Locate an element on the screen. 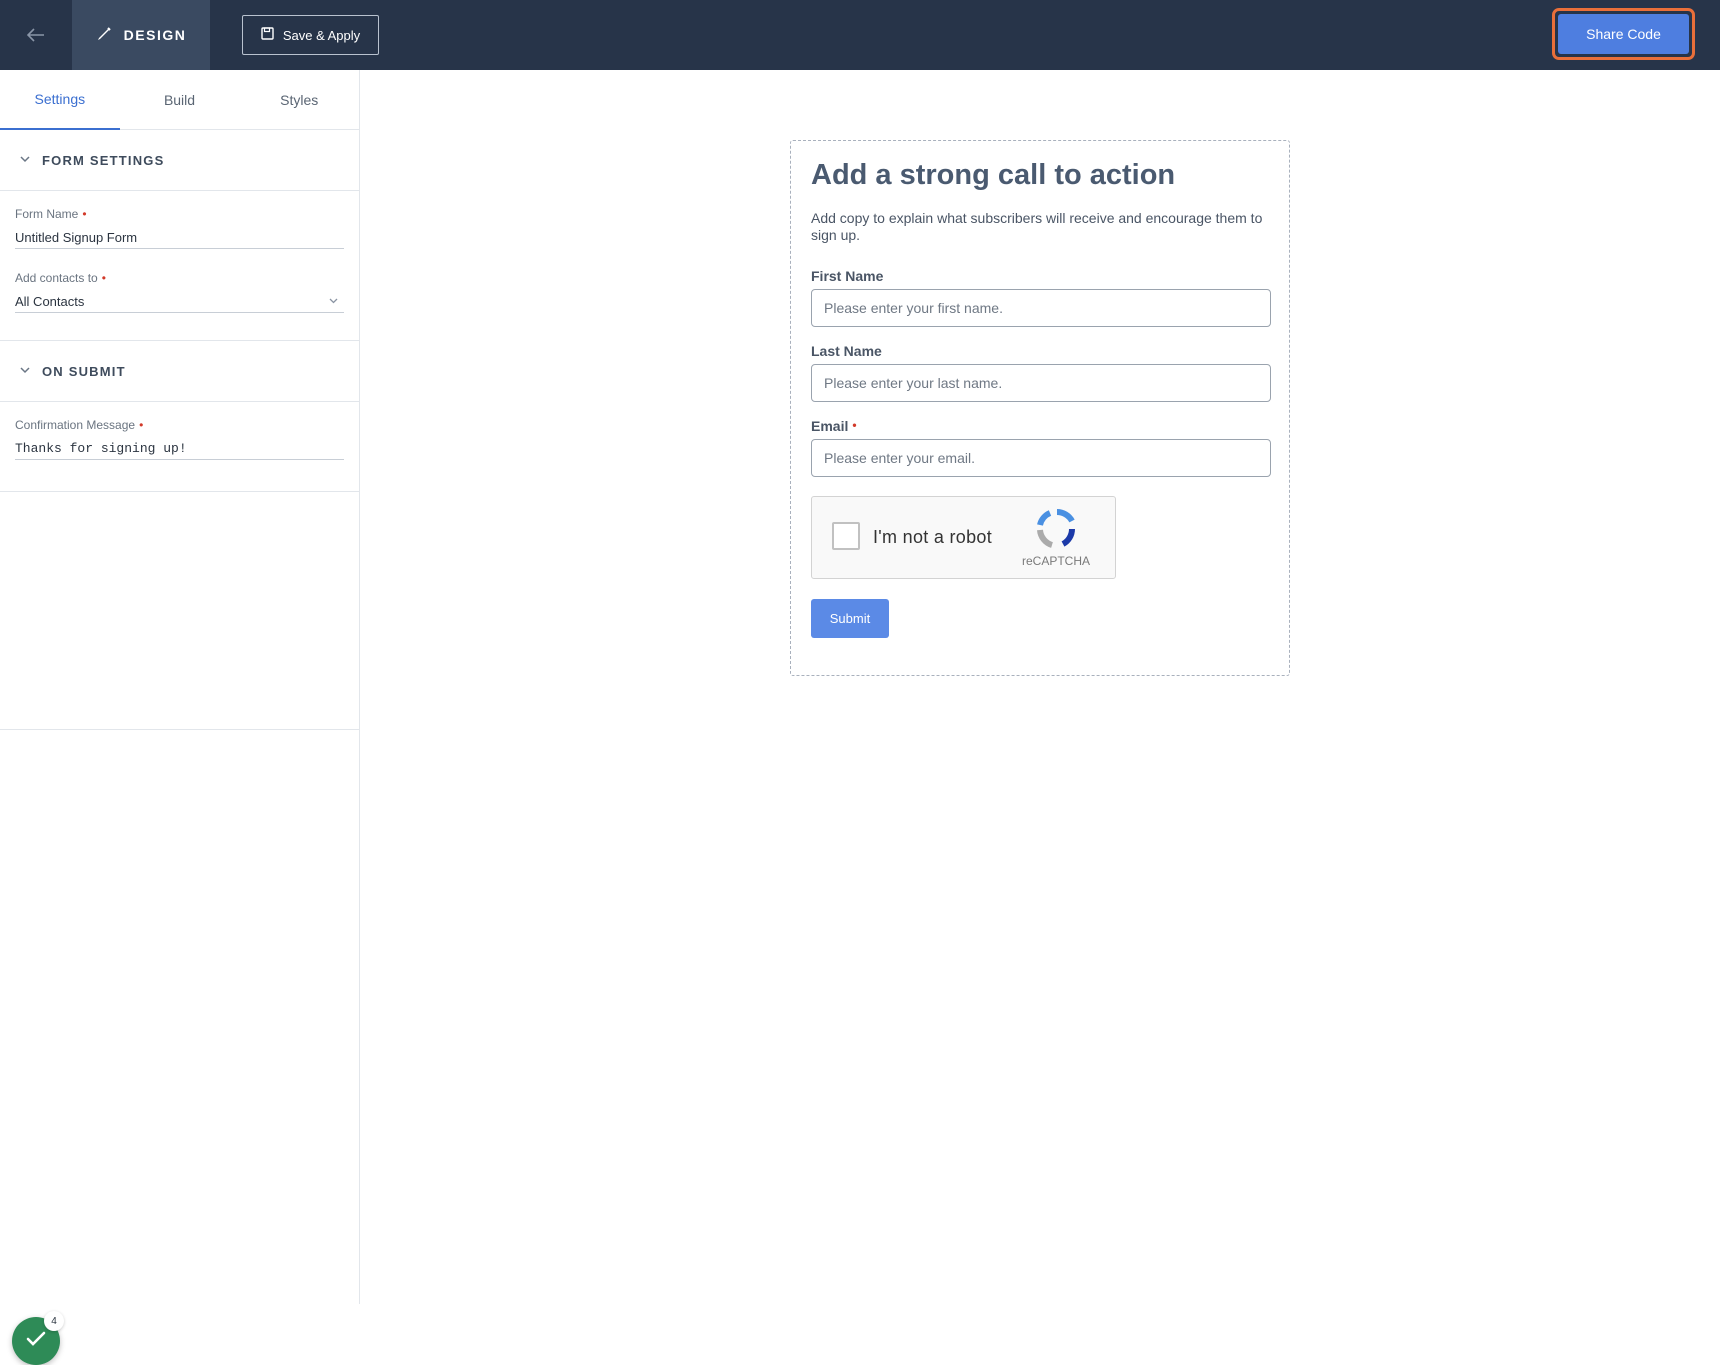  arrow-left-icon is located at coordinates (35, 35).